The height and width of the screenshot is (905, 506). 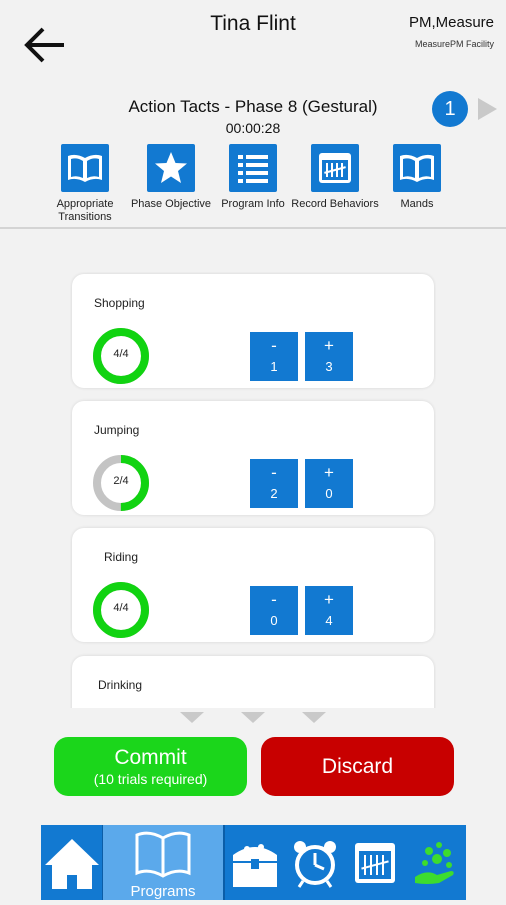 What do you see at coordinates (253, 204) in the screenshot?
I see `tool-label: Program Info` at bounding box center [253, 204].